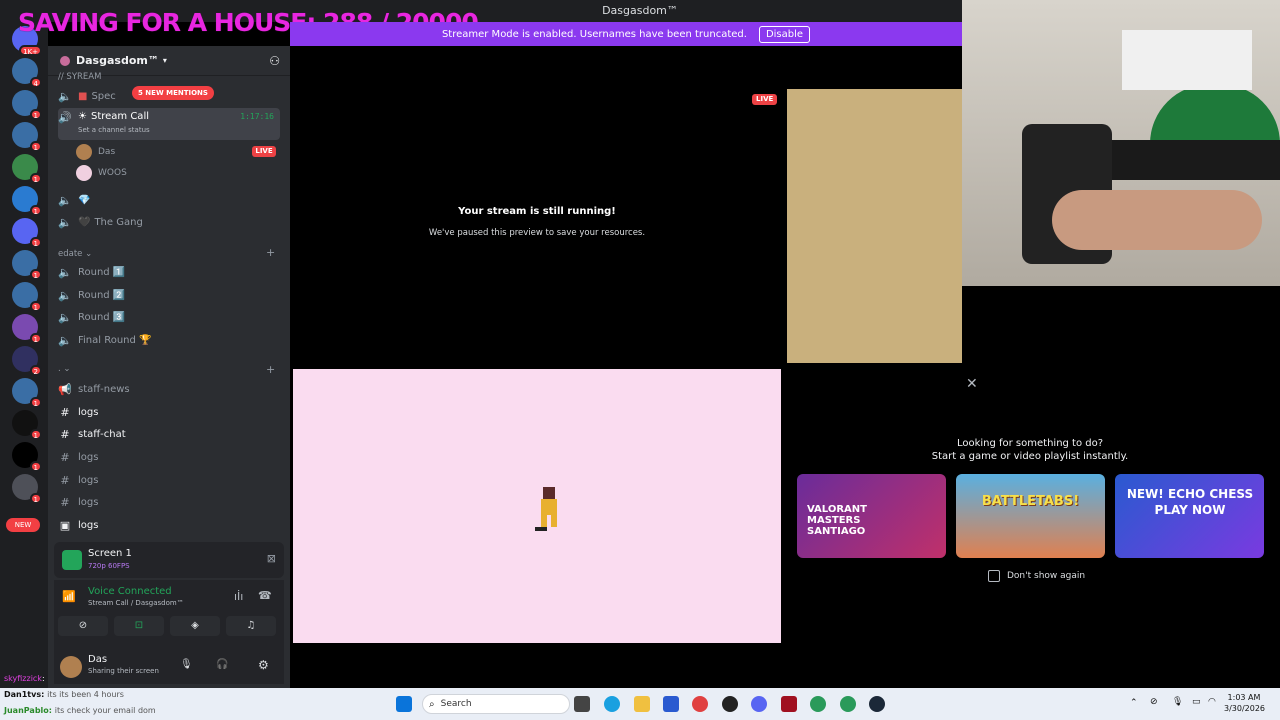  Describe the element at coordinates (871, 516) in the screenshot. I see `activity-card-valorant: VALORANT MASTERS SANTIAGO` at that location.